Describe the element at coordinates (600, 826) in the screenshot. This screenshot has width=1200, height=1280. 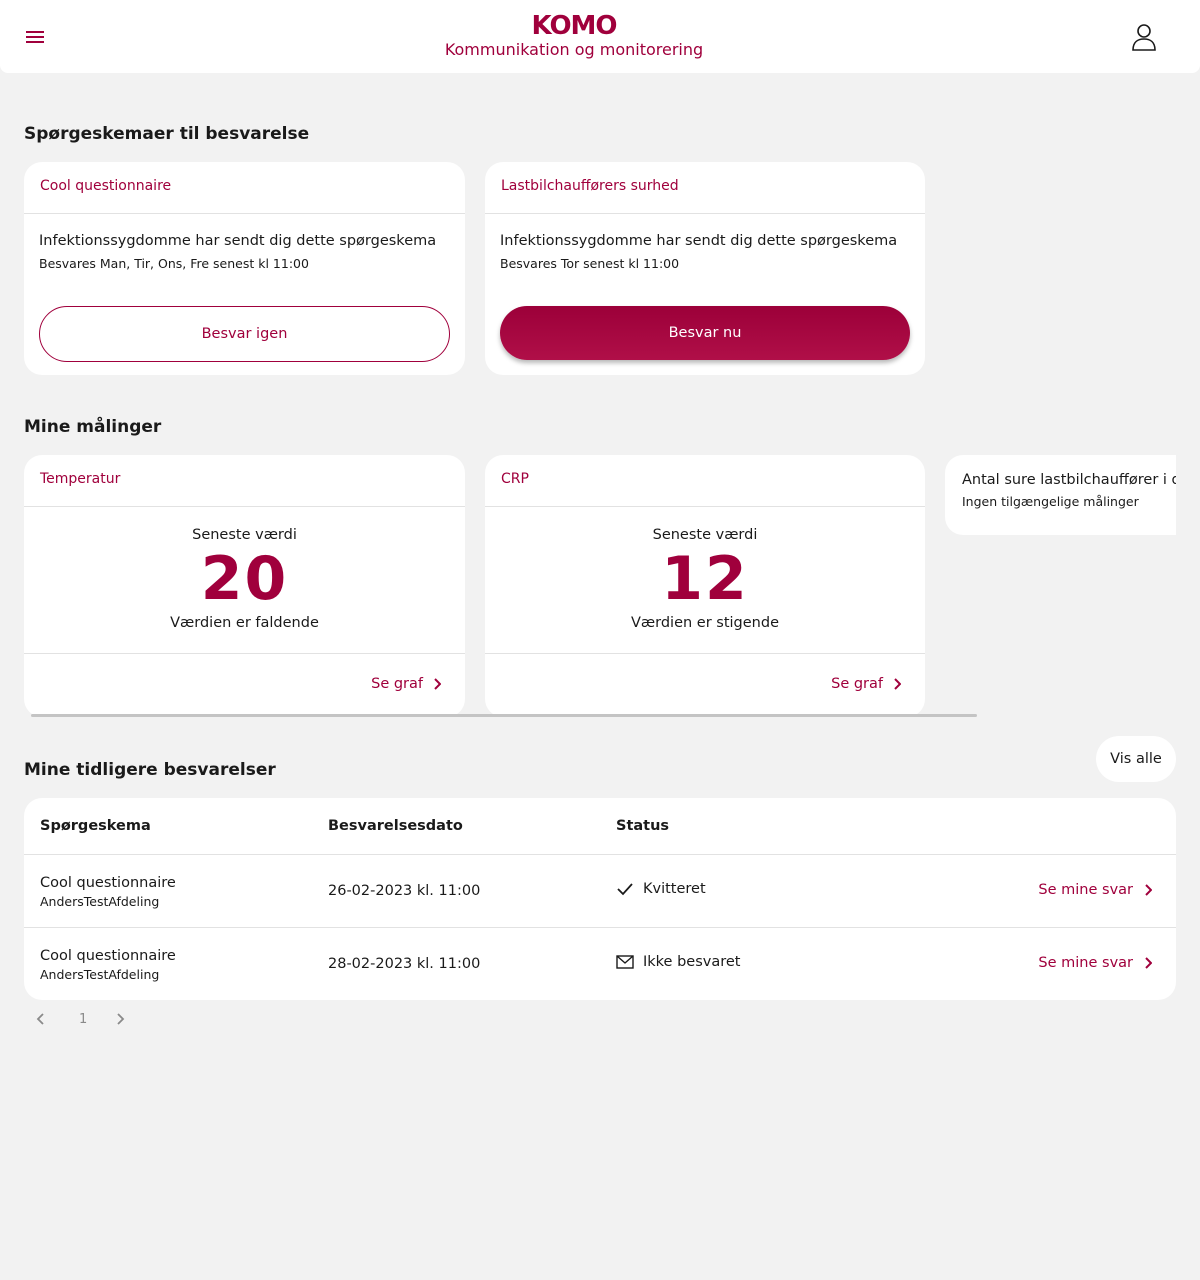
I see `table-header: Spørgeskema Besvarelsesdato Status` at that location.